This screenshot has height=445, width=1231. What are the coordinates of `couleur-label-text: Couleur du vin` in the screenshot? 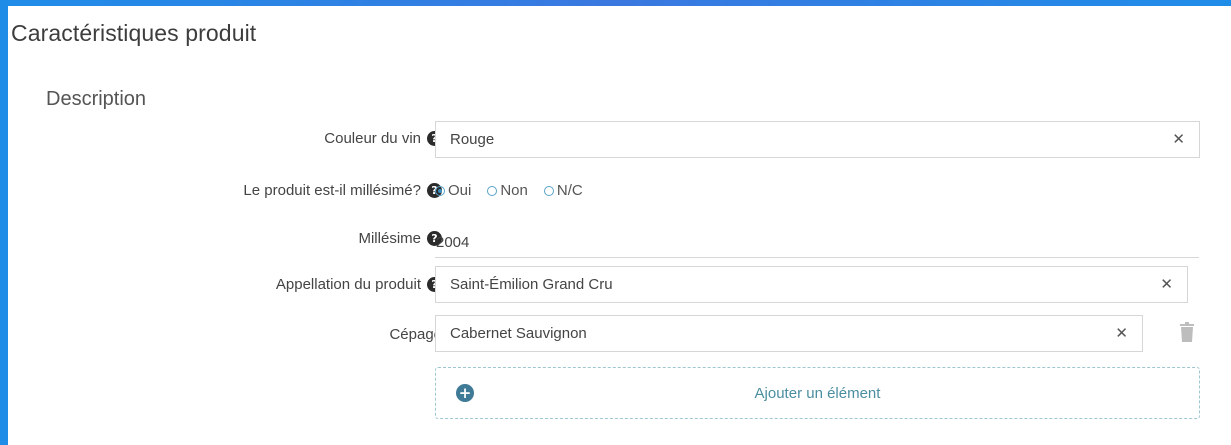 It's located at (372, 138).